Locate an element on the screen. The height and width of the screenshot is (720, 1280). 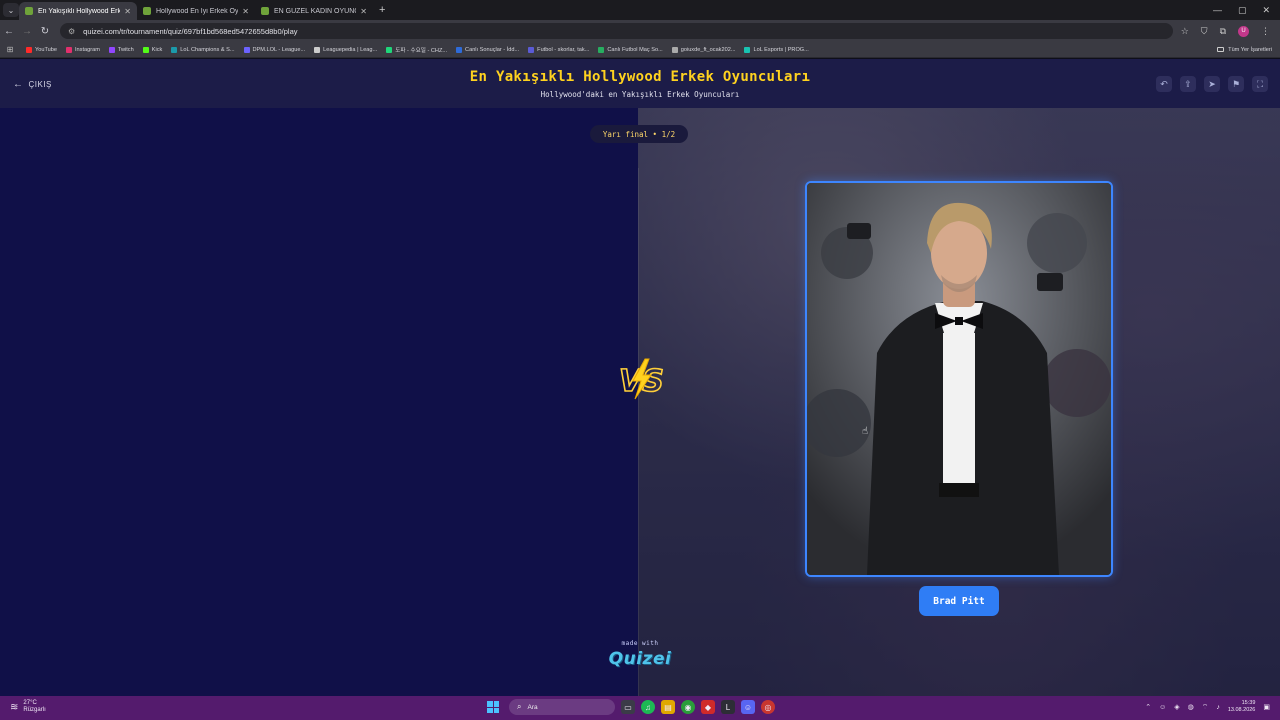
tab-title: En Yakışıklı Hollywood Erkek O is located at coordinates (79, 11).